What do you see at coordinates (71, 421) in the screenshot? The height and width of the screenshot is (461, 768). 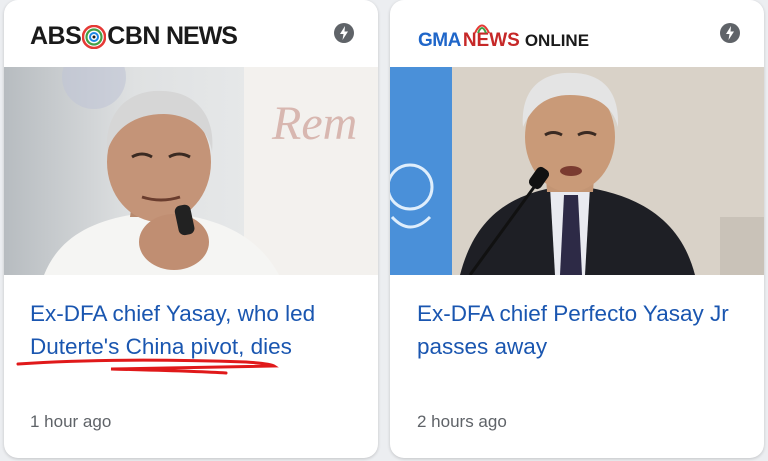 I see `article-timestamp: 1 hour ago` at bounding box center [71, 421].